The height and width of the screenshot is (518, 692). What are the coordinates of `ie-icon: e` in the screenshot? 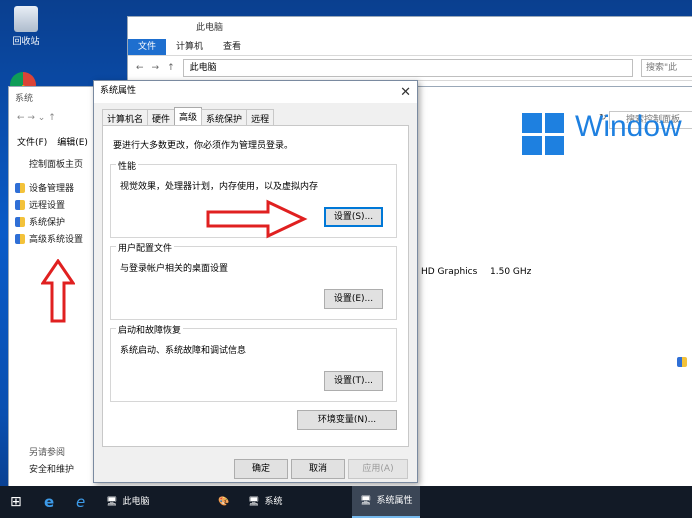 It's located at (80, 502).